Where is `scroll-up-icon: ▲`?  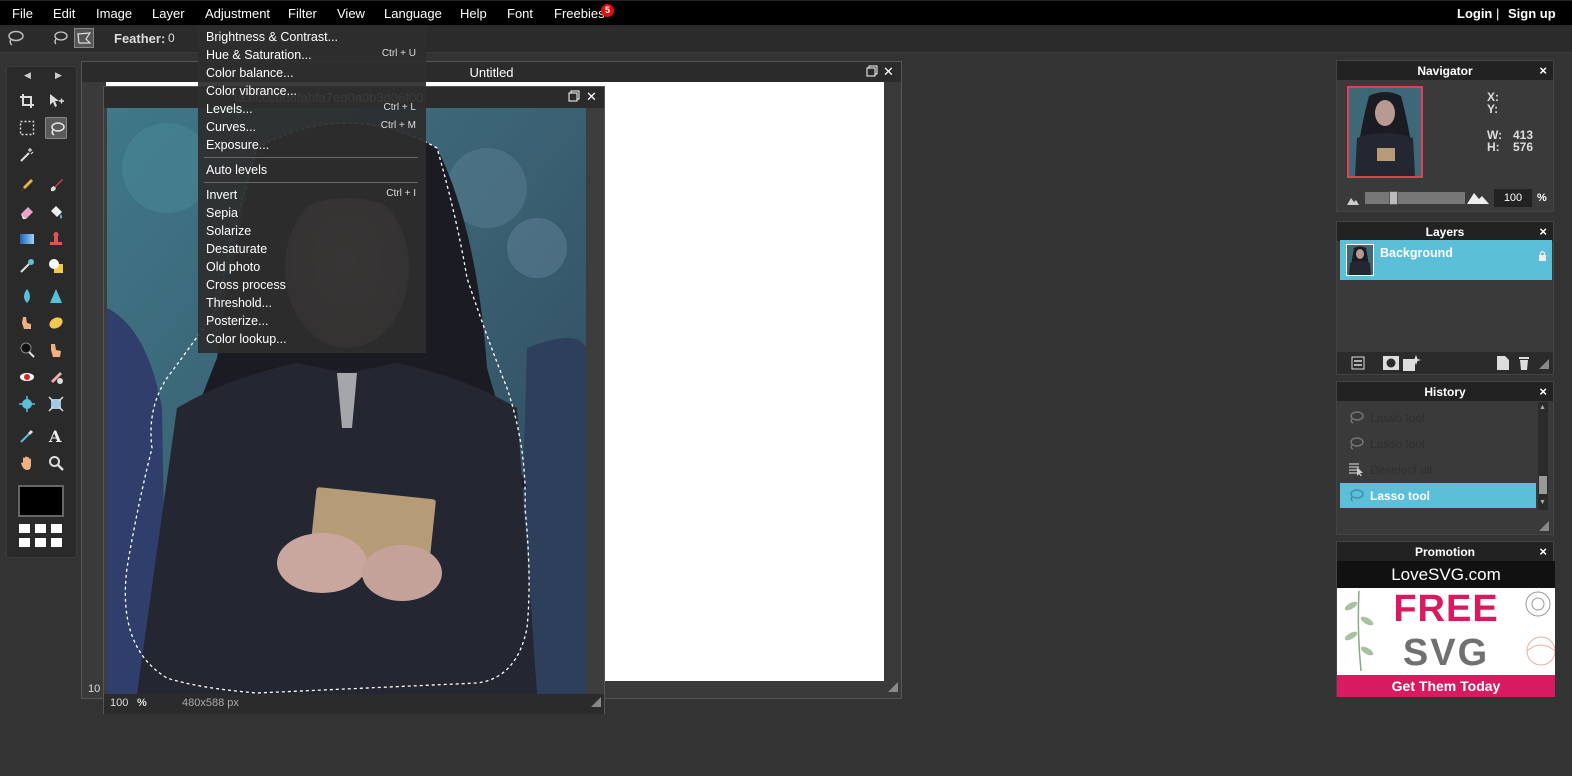
scroll-up-icon: ▲ is located at coordinates (1542, 407).